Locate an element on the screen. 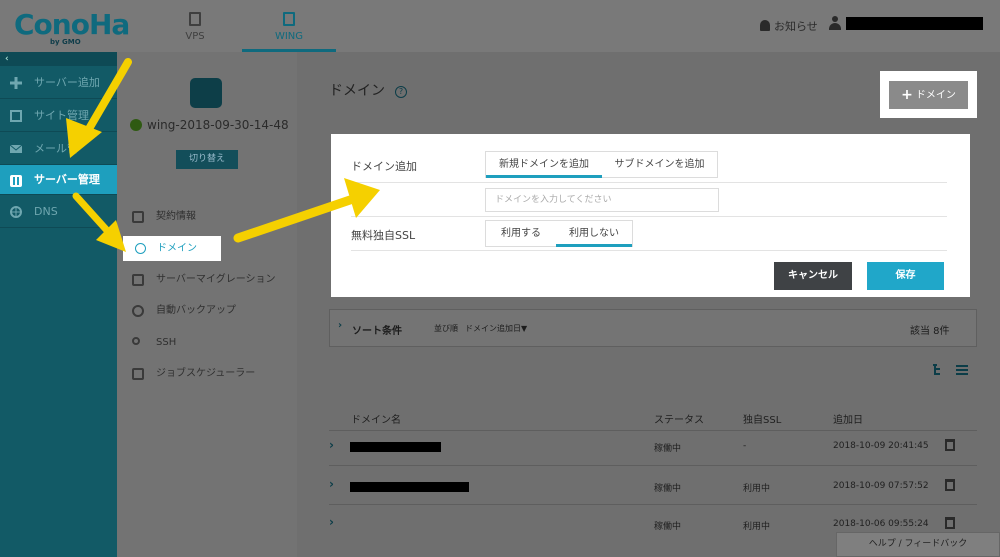 Image resolution: width=1000 pixels, height=557 pixels. arrow-to-domain-menu is located at coordinates (99, 222).